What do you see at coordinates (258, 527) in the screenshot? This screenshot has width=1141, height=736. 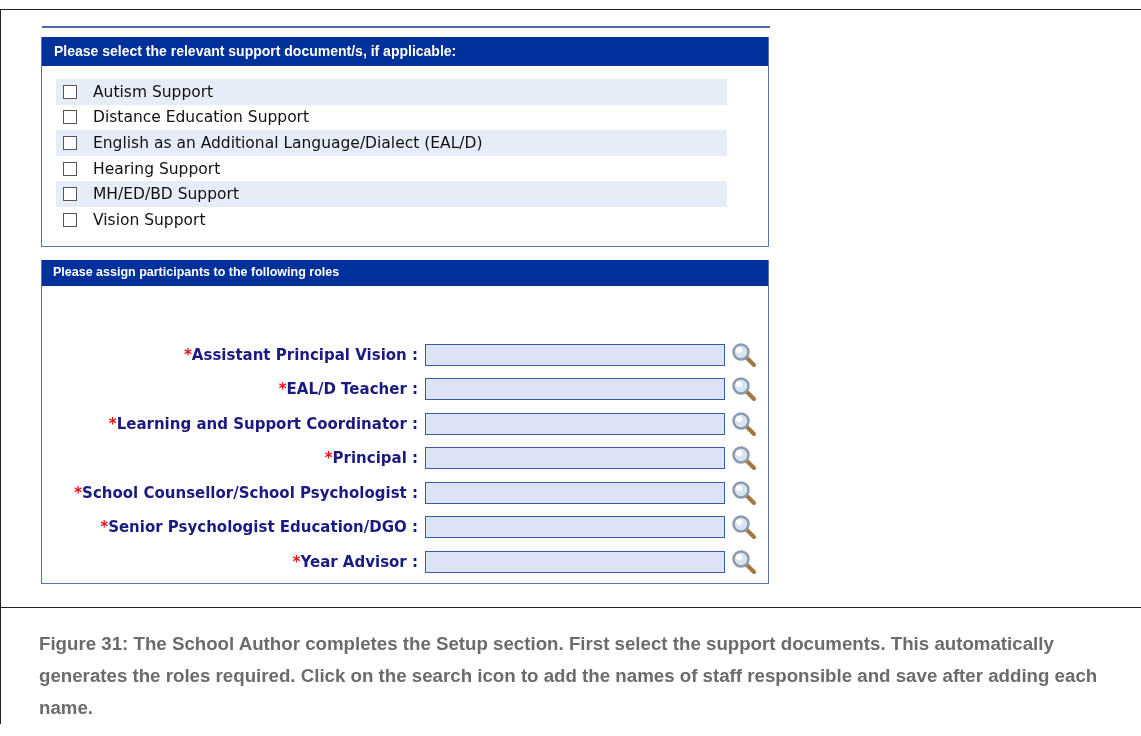 I see `field-label: *Senior Psychologist Education/DGO :` at bounding box center [258, 527].